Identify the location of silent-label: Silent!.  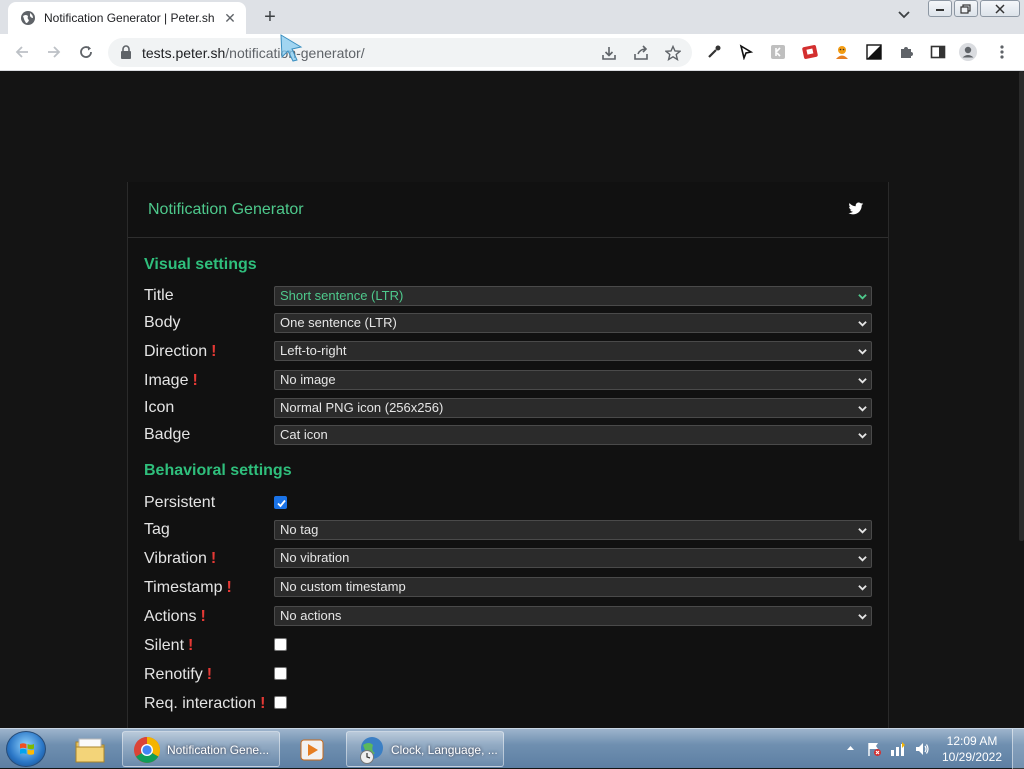
(168, 646).